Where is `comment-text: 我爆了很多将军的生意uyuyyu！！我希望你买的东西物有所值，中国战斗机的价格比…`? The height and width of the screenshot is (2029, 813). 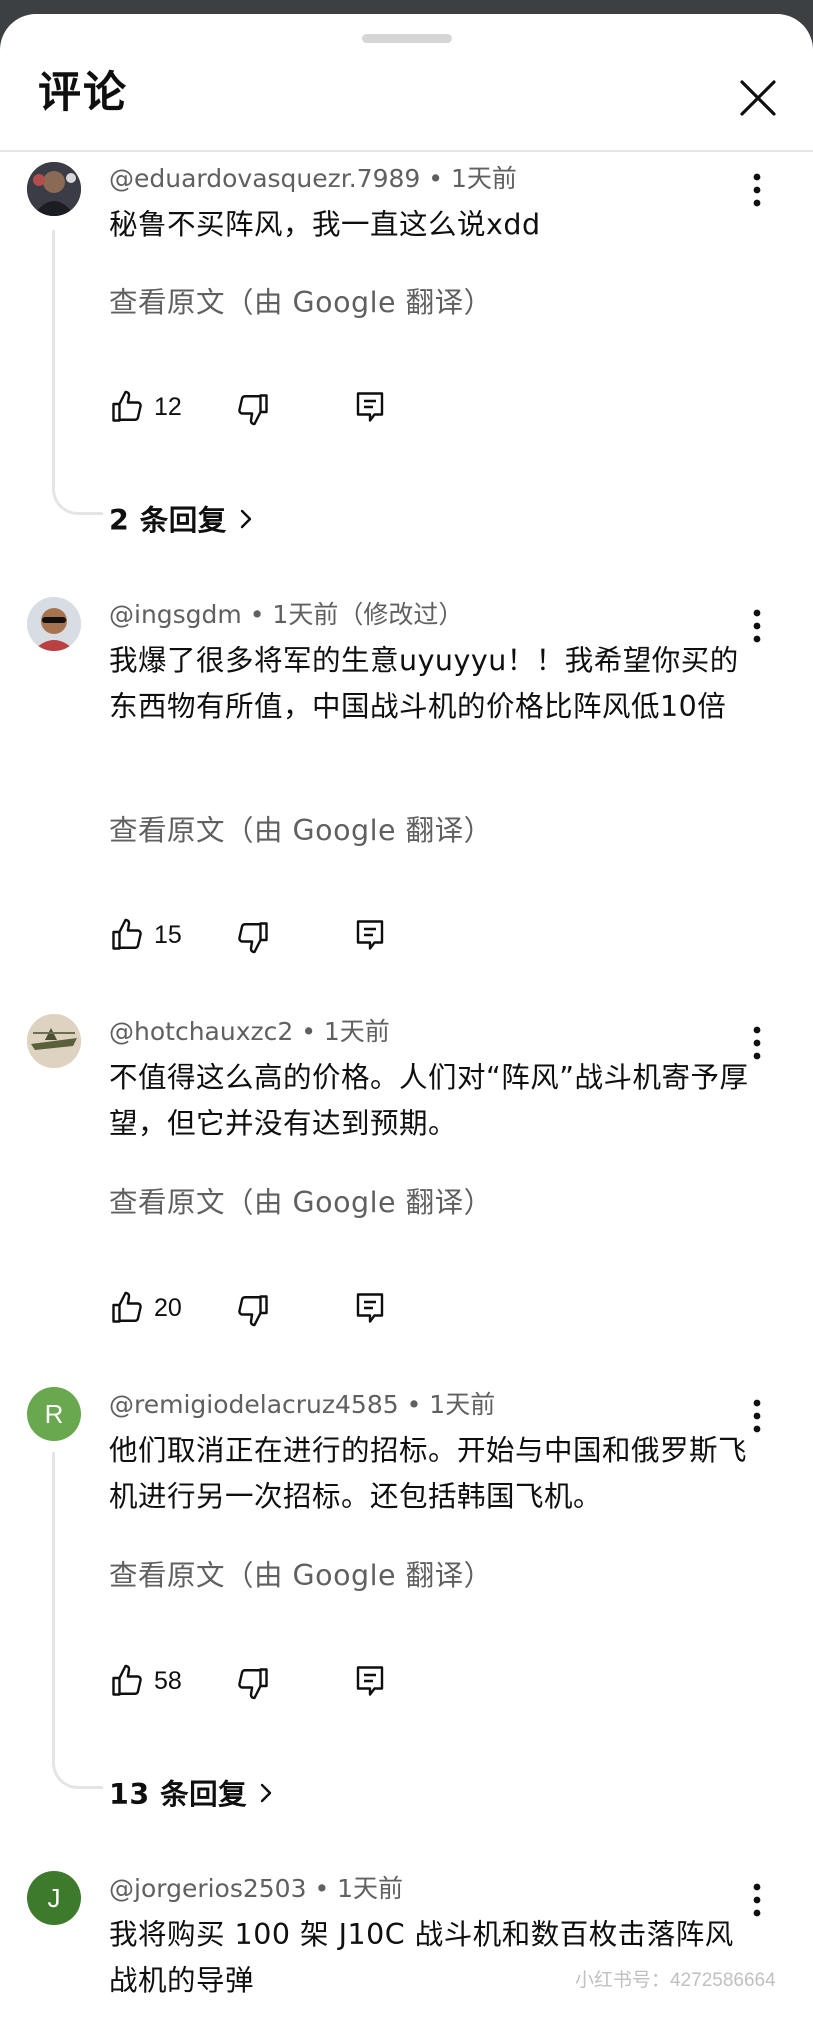
comment-text: 我爆了很多将军的生意uyuyyu！！我希望你买的东西物有所值，中国战斗机的价格比… is located at coordinates (424, 683).